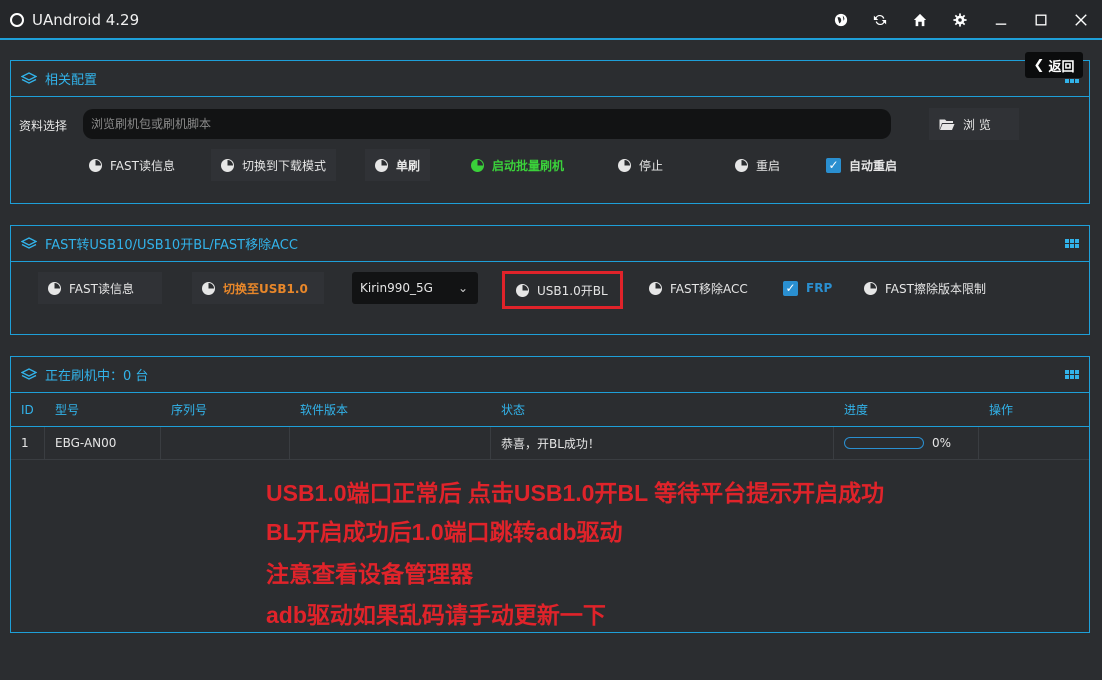 This screenshot has width=1102, height=680. What do you see at coordinates (920, 20) in the screenshot?
I see `home-icon` at bounding box center [920, 20].